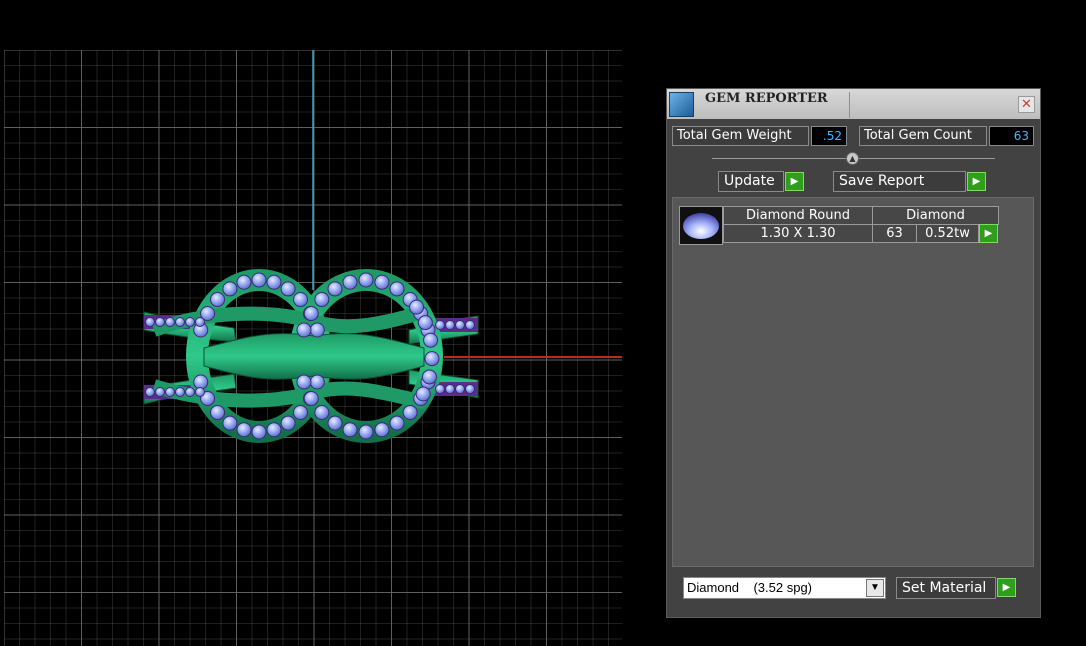 This screenshot has height=646, width=1086. I want to click on gem-row-play-icon: ▶, so click(988, 233).